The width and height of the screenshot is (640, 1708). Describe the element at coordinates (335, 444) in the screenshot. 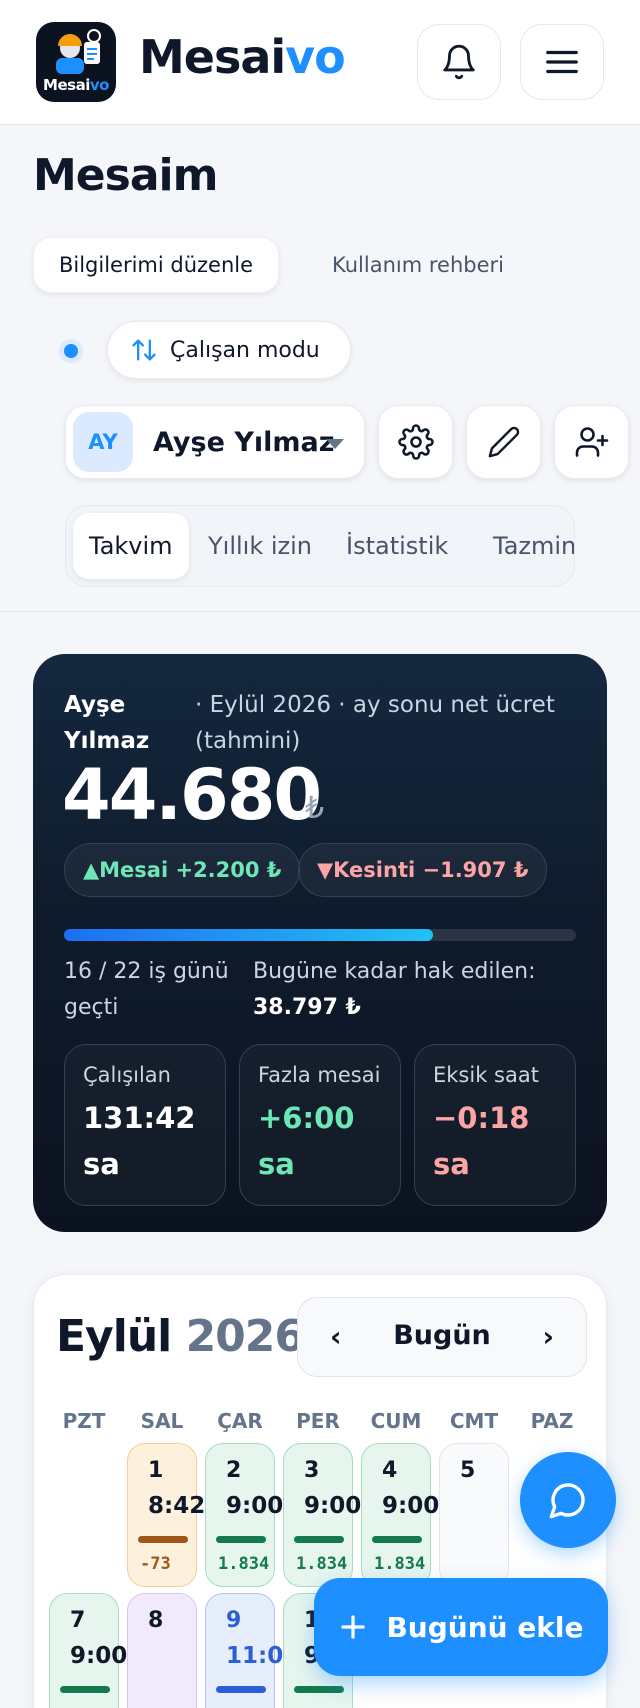

I see `chevron-down-icon` at that location.